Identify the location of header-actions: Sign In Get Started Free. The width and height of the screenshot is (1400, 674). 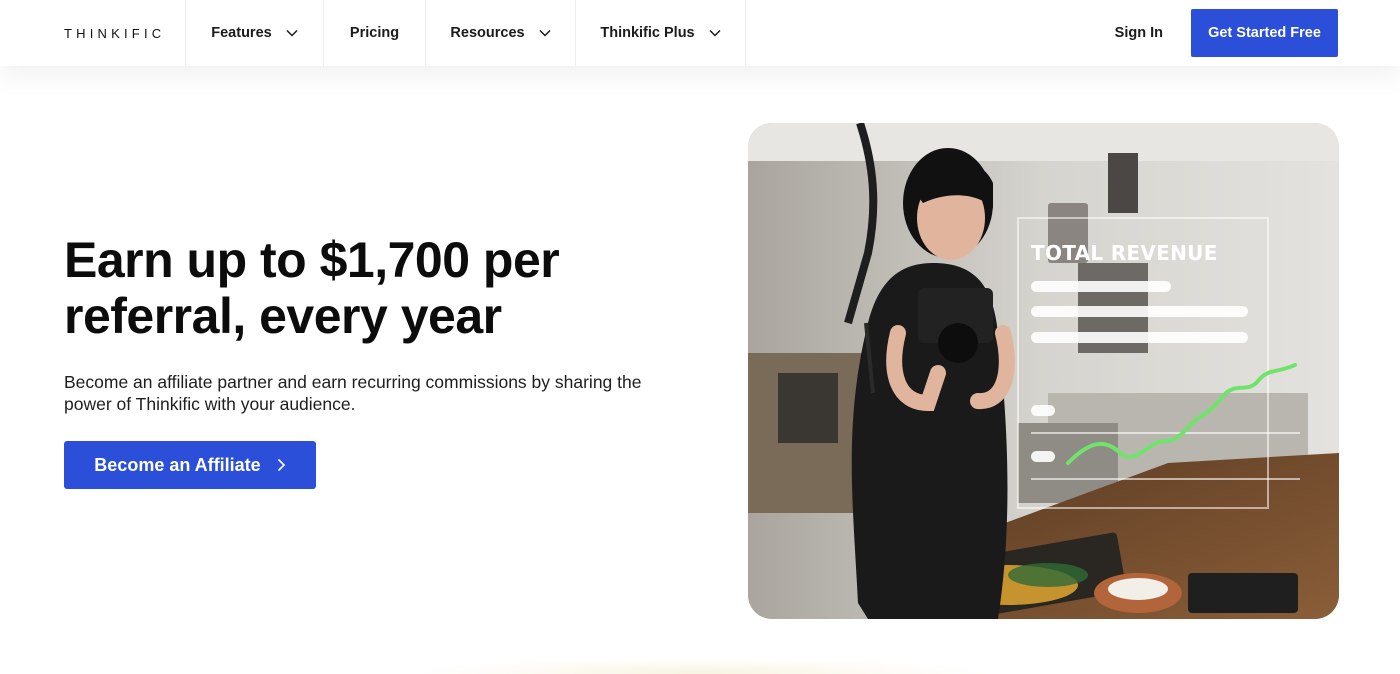
(1257, 33).